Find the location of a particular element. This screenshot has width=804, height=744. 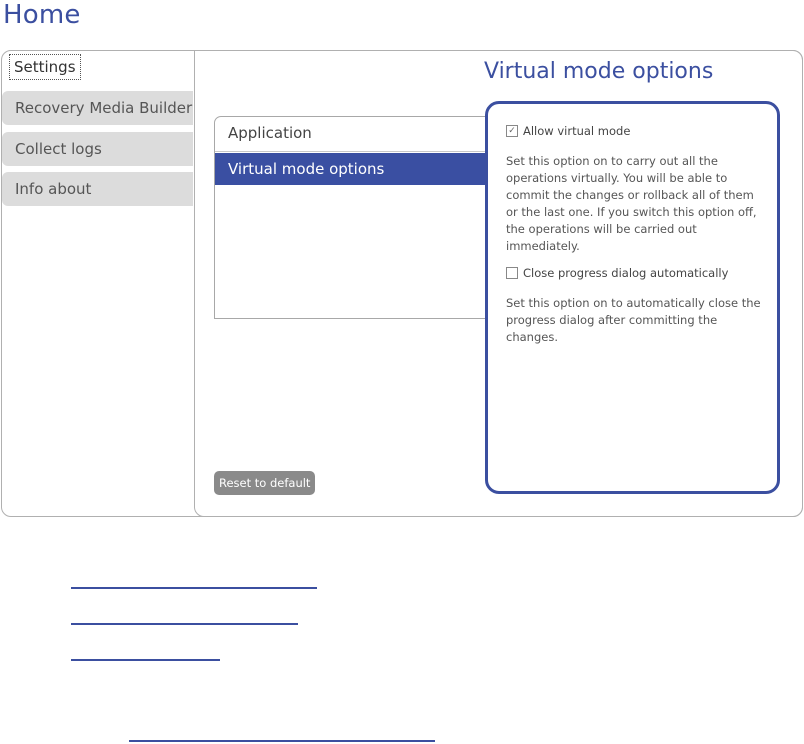

tree-item-virtual-mode-options: Virtual mode options is located at coordinates (351, 169).